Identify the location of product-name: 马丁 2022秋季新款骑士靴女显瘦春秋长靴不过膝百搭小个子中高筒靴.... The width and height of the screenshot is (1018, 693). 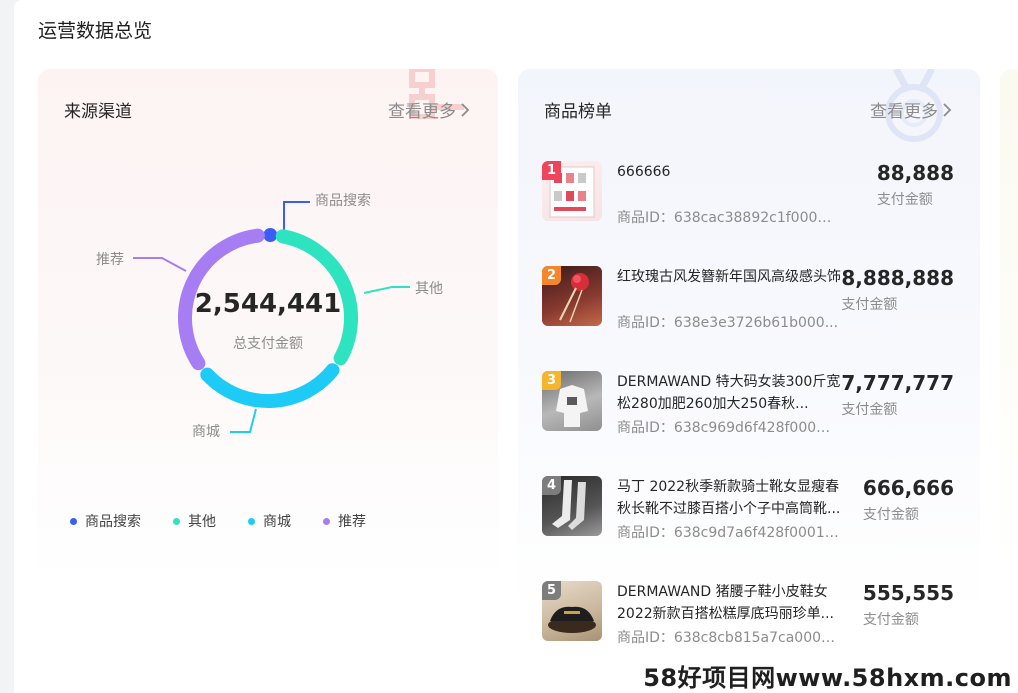
(729, 498).